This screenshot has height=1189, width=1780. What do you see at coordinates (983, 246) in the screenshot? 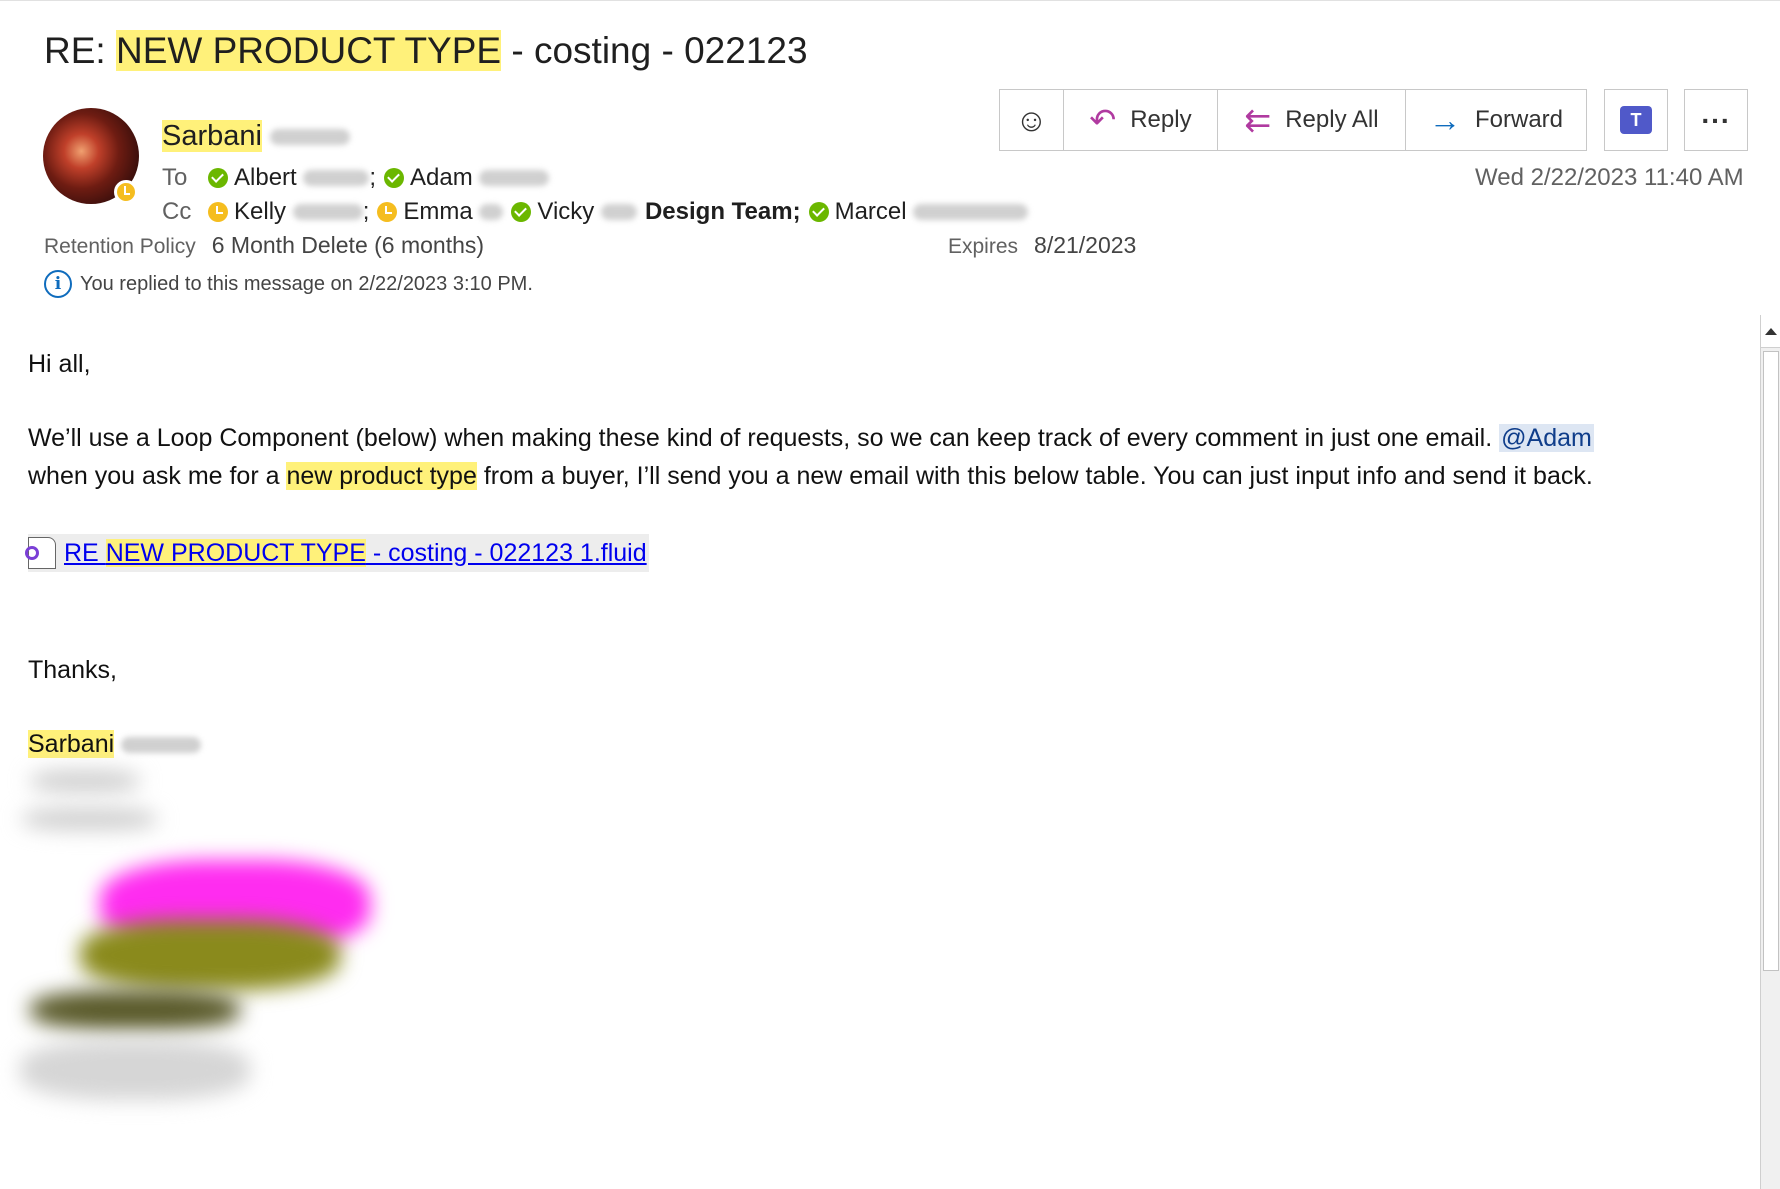
I see `expires-label: Expires` at bounding box center [983, 246].